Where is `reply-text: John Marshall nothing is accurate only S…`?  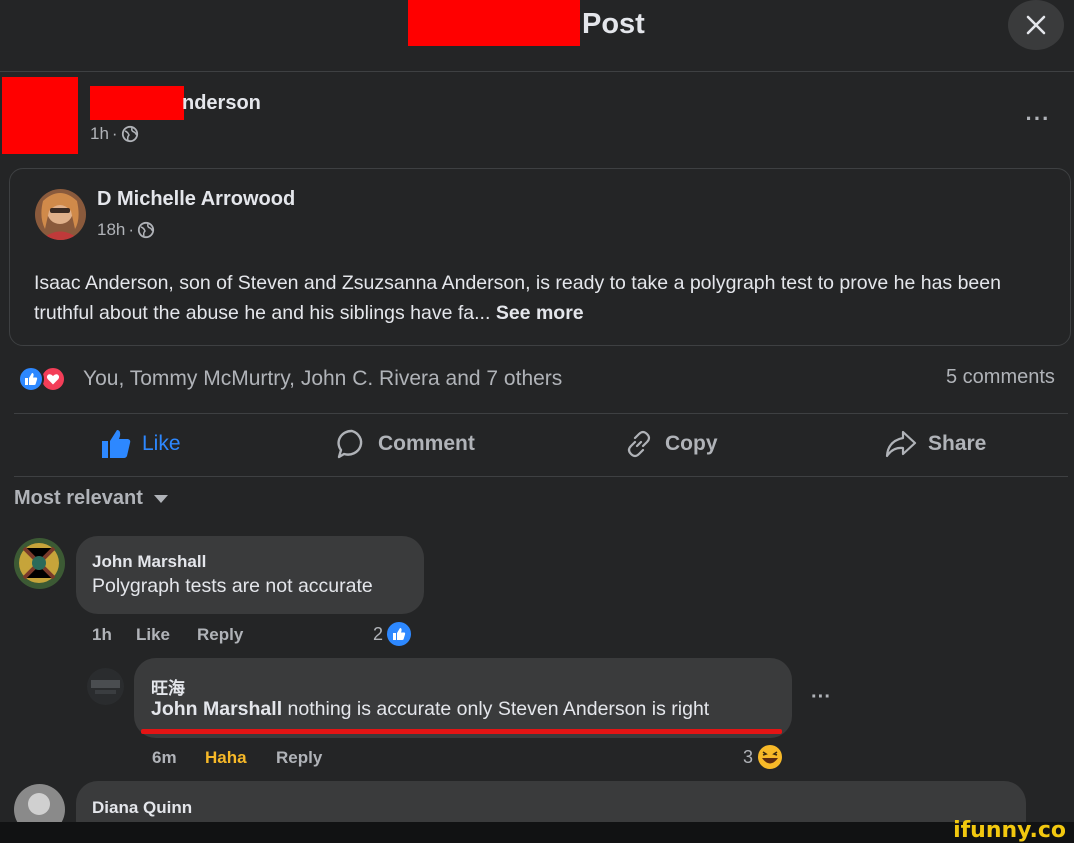
reply-text: John Marshall nothing is accurate only S… is located at coordinates (430, 709).